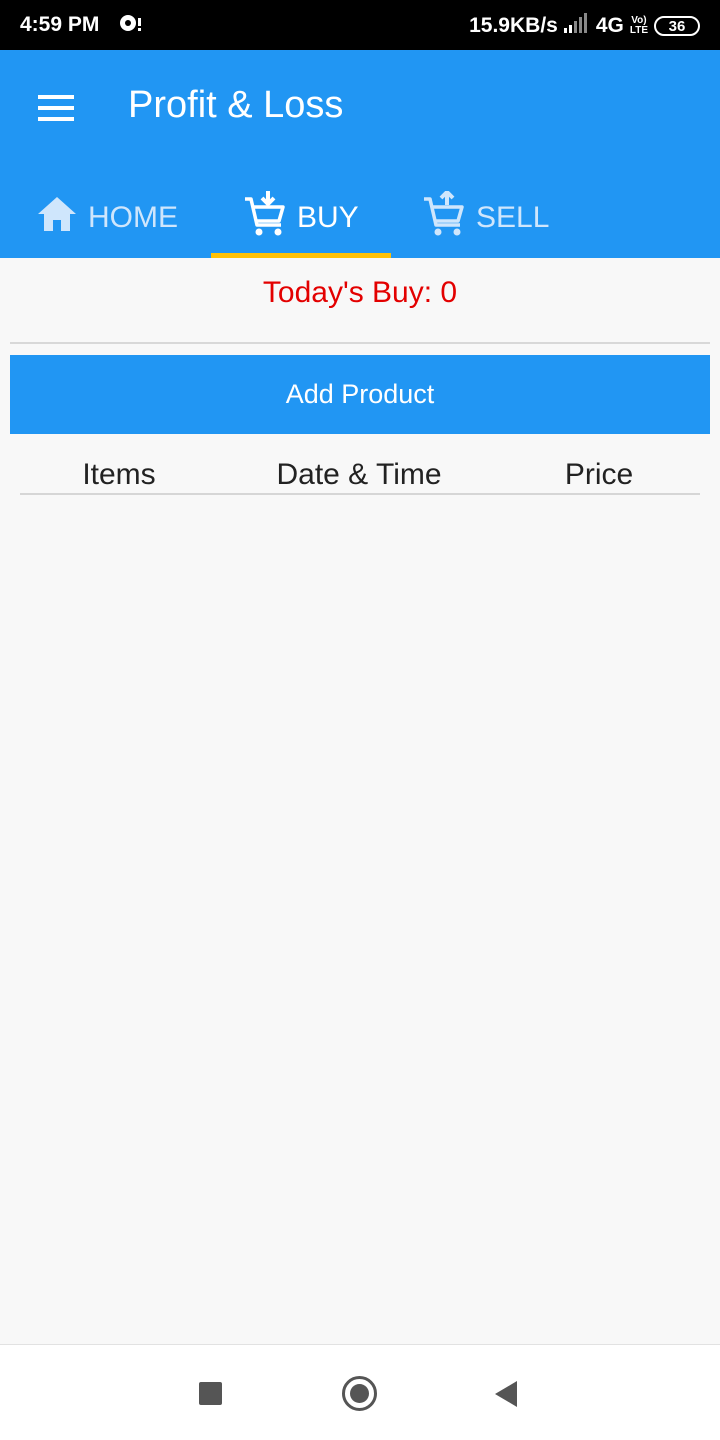 This screenshot has height=1440, width=720. What do you see at coordinates (265, 217) in the screenshot?
I see `cart-download-icon` at bounding box center [265, 217].